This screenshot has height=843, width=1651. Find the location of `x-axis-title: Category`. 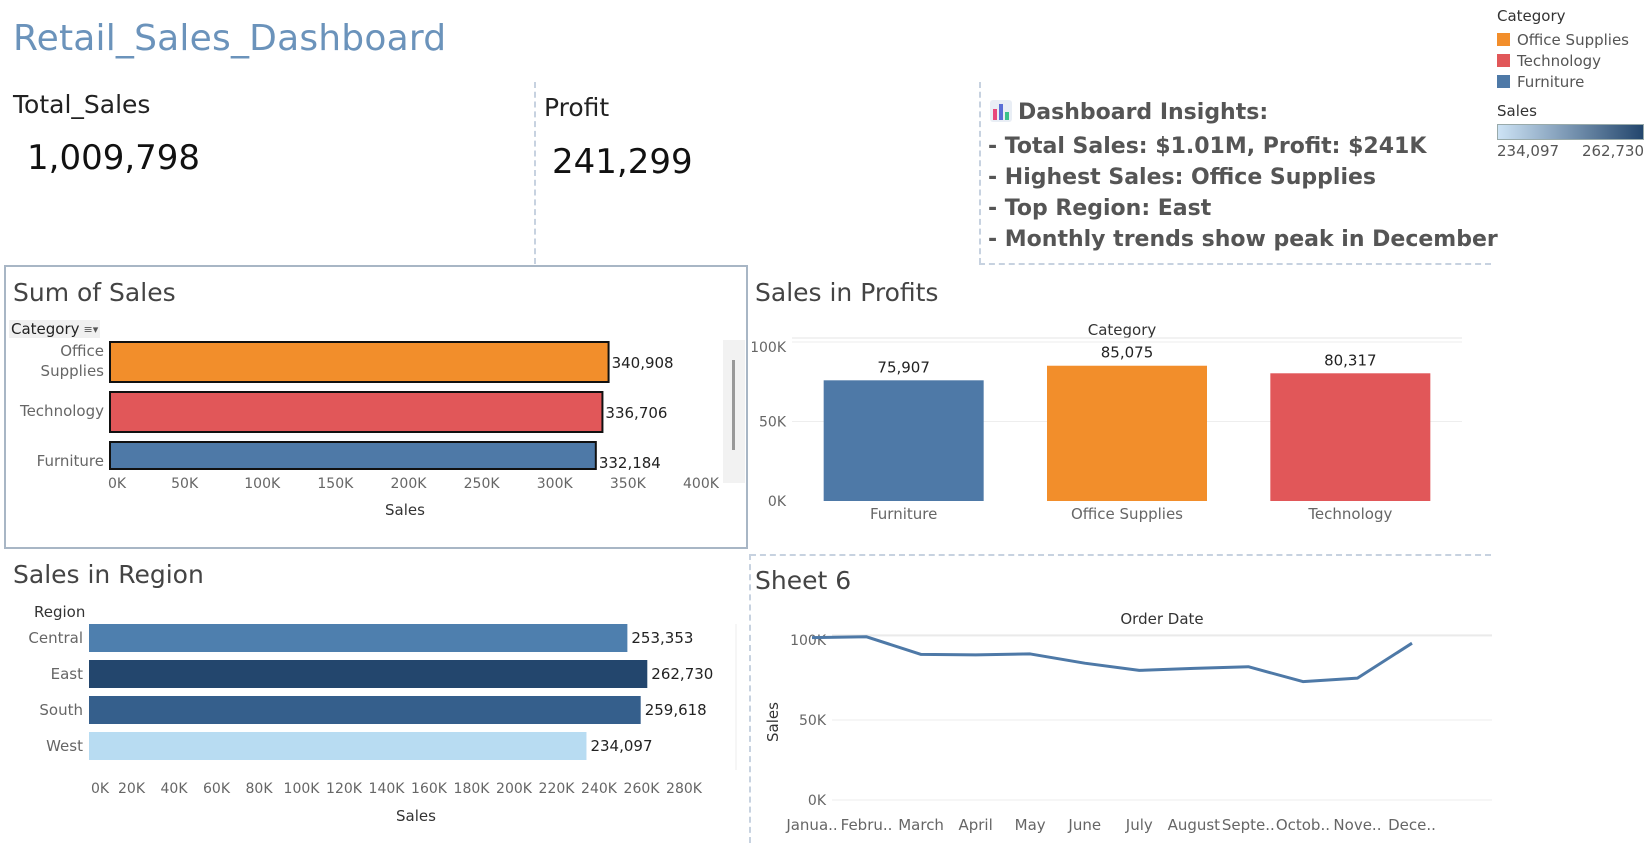

x-axis-title: Category is located at coordinates (1122, 330).